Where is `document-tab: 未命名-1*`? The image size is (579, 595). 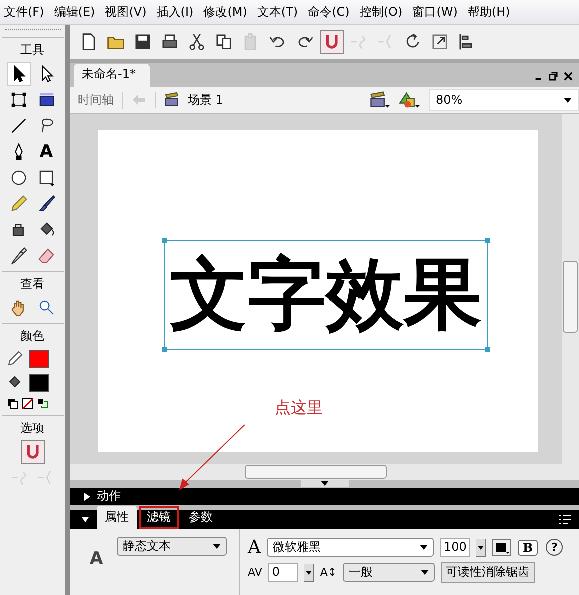 document-tab: 未命名-1* is located at coordinates (112, 75).